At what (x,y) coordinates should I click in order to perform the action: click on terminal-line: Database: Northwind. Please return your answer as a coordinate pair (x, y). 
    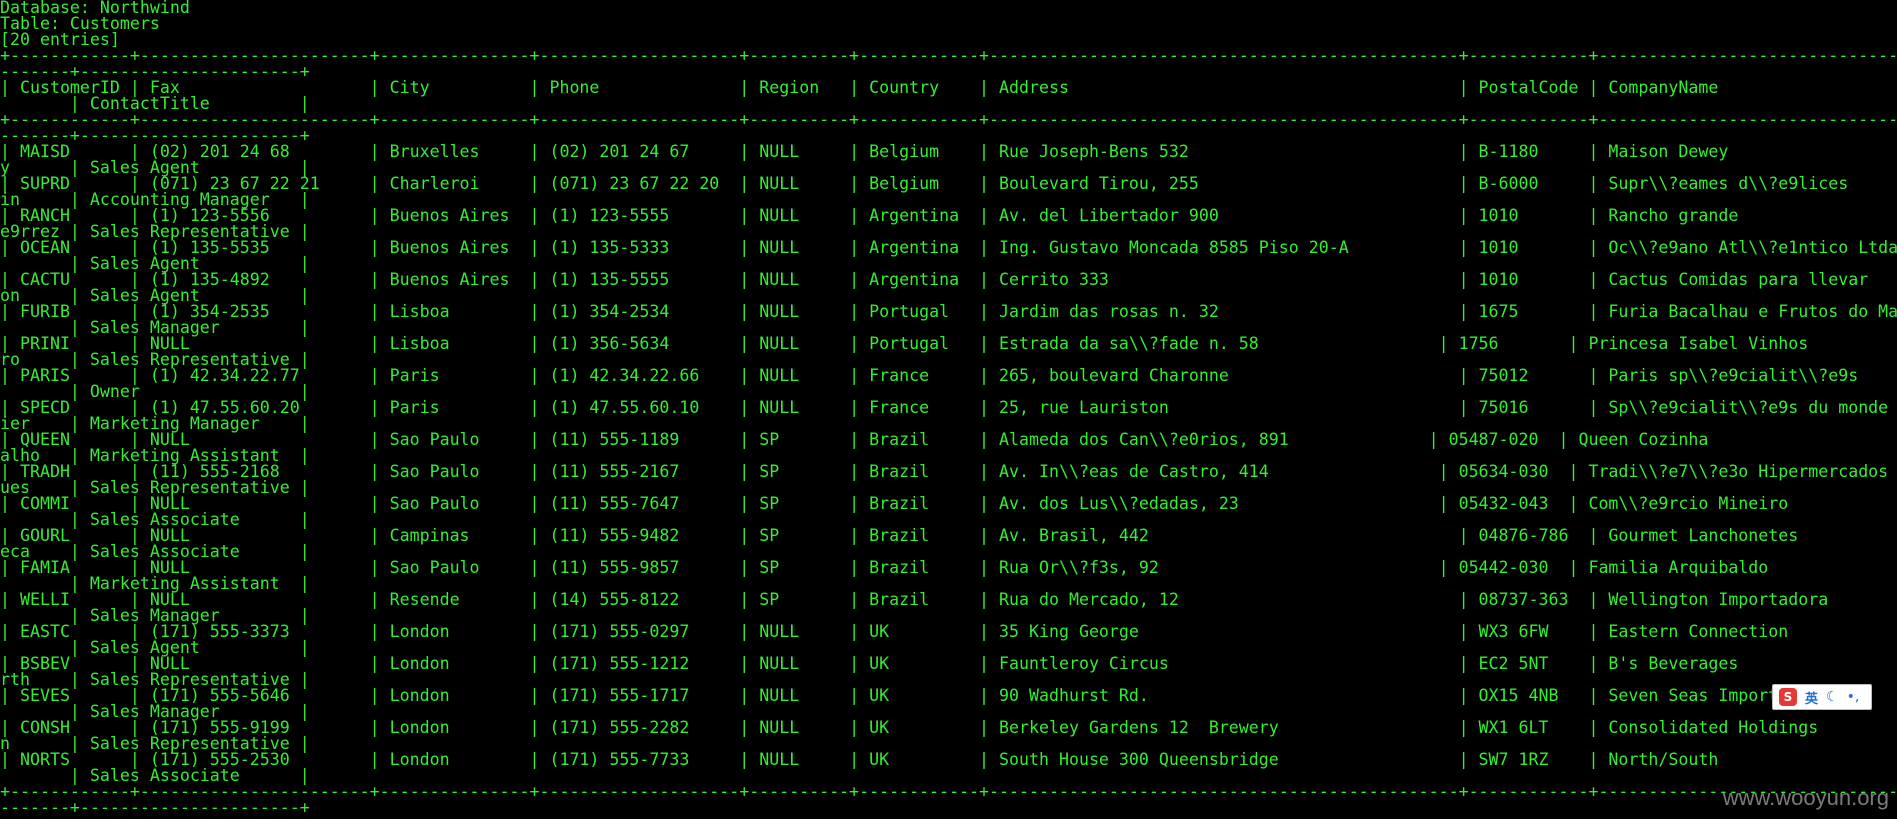
    Looking at the image, I should click on (95, 8).